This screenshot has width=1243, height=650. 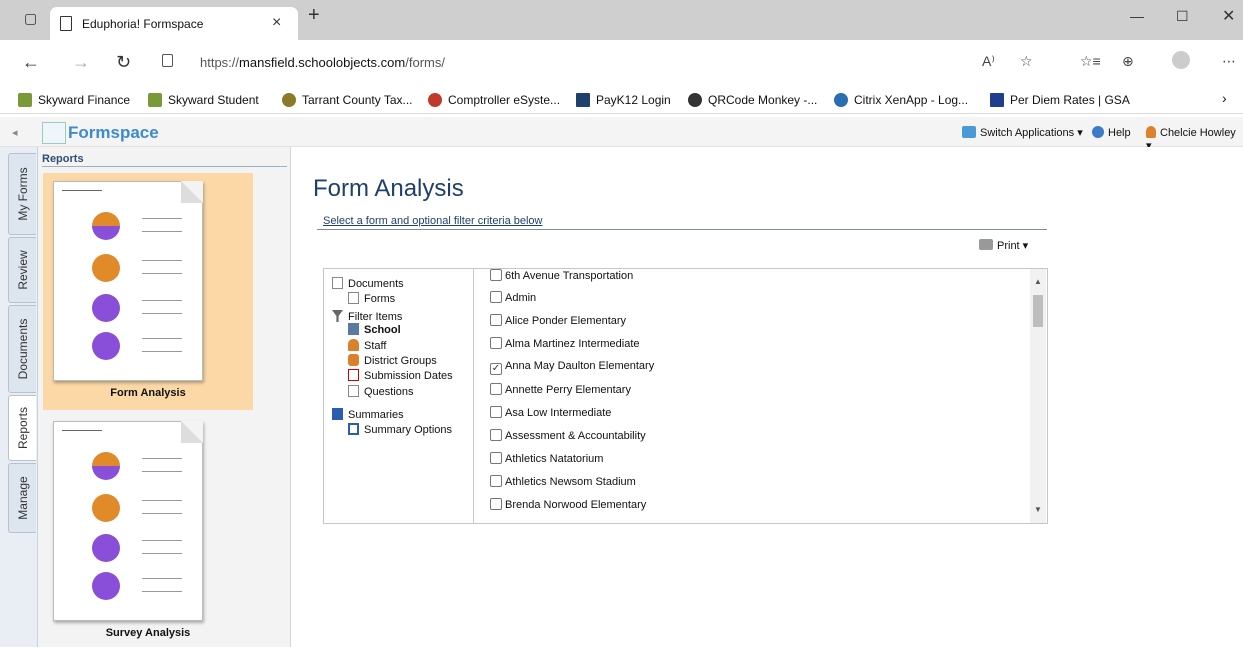 What do you see at coordinates (367, 345) in the screenshot?
I see `tree-staff: Staff` at bounding box center [367, 345].